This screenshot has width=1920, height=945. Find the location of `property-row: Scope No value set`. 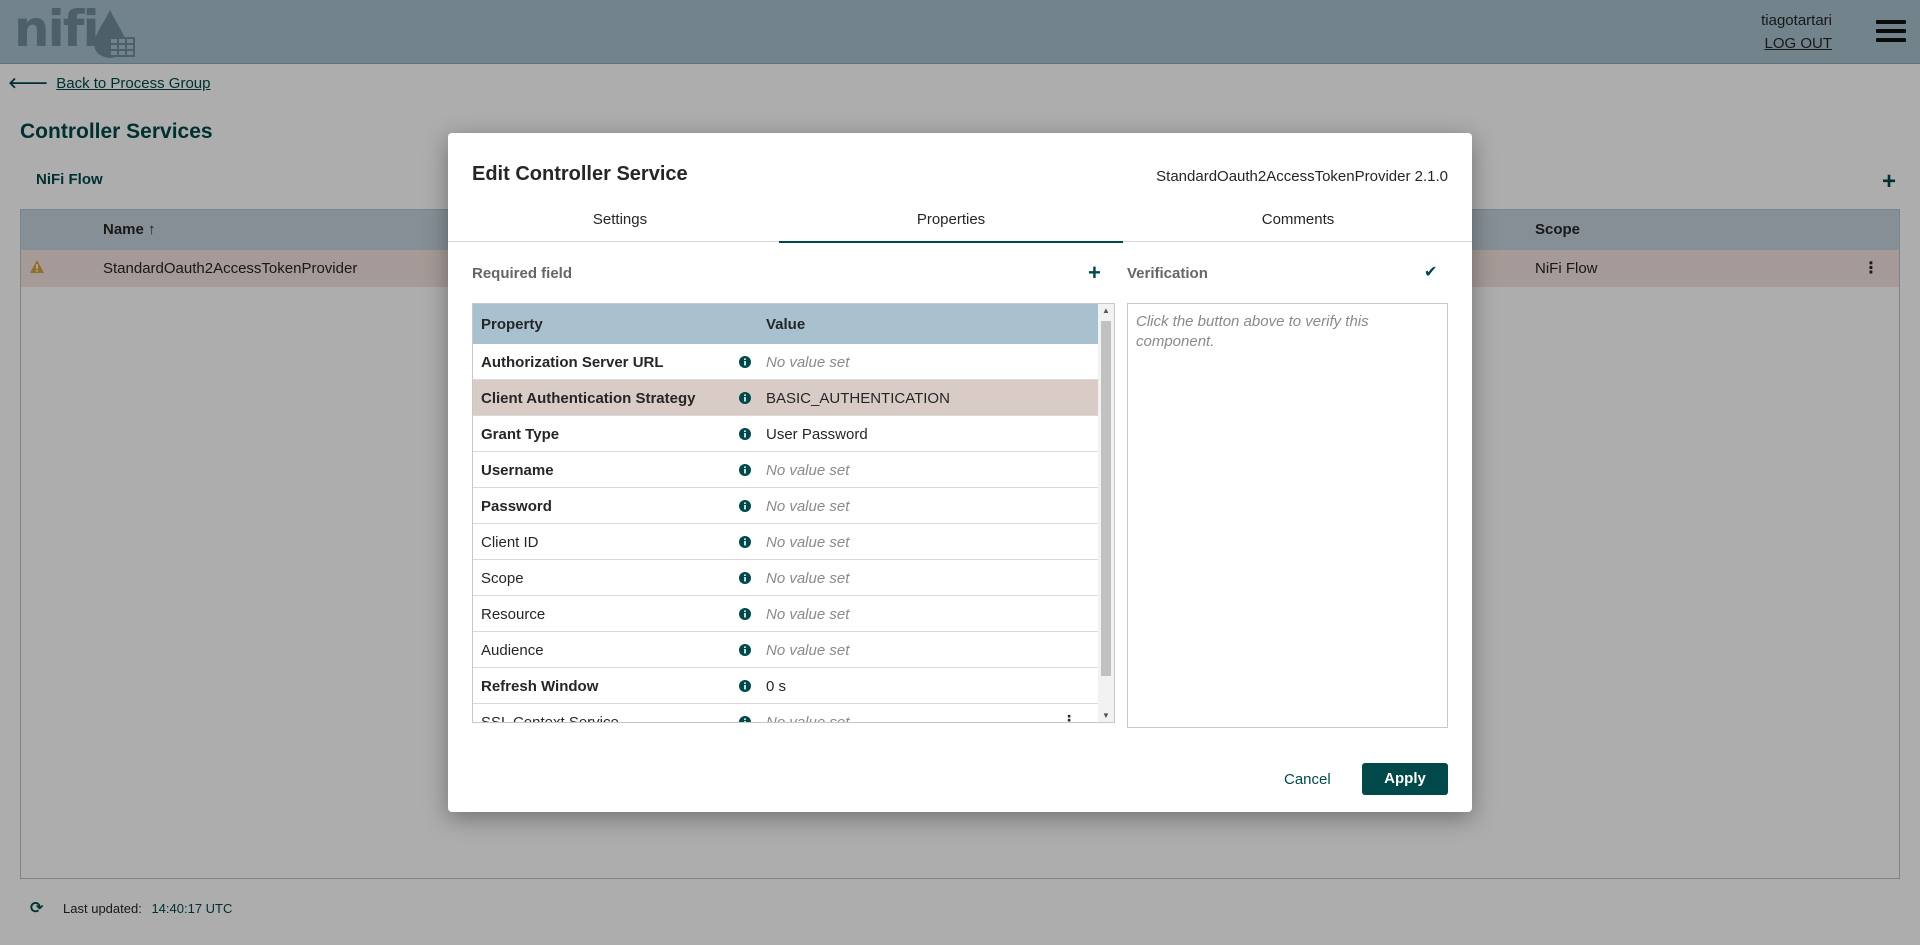

property-row: Scope No value set is located at coordinates (785, 578).